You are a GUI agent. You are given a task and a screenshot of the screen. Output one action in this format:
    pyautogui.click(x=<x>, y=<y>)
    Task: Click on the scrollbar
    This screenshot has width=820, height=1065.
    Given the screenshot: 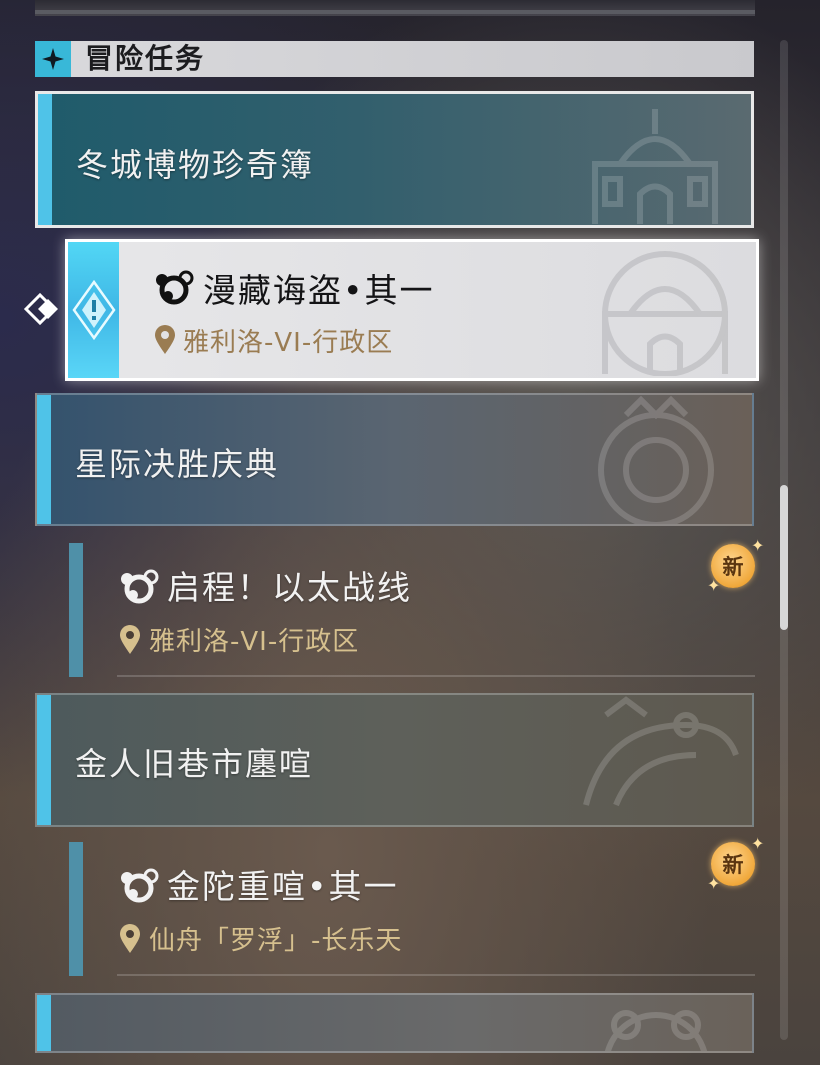 What is the action you would take?
    pyautogui.click(x=784, y=540)
    